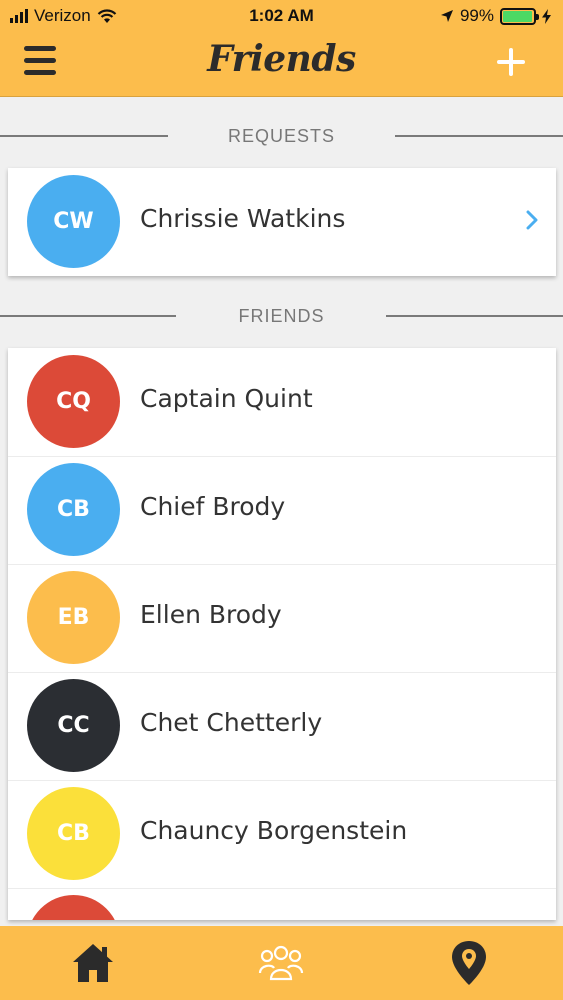 Image resolution: width=563 pixels, height=1000 pixels. I want to click on friend-item: CC Chet Chetterly, so click(282, 726).